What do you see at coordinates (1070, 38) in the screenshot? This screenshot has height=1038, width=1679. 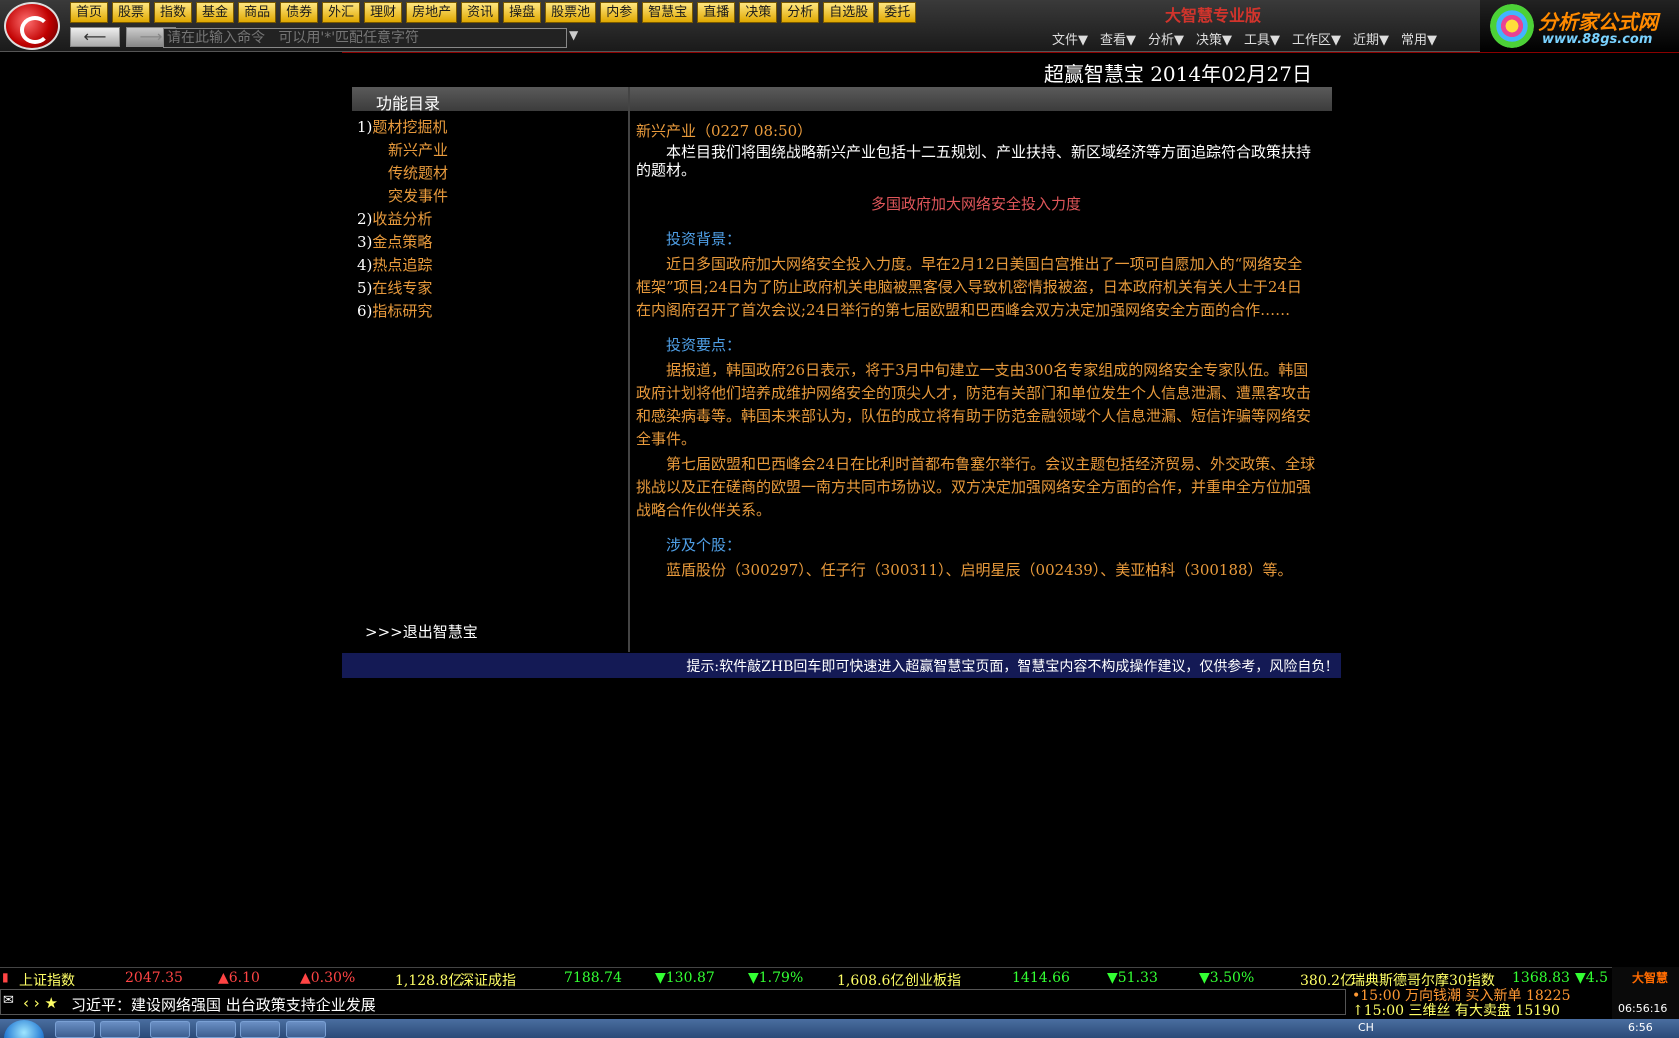 I see `menu-file: 文件▼` at bounding box center [1070, 38].